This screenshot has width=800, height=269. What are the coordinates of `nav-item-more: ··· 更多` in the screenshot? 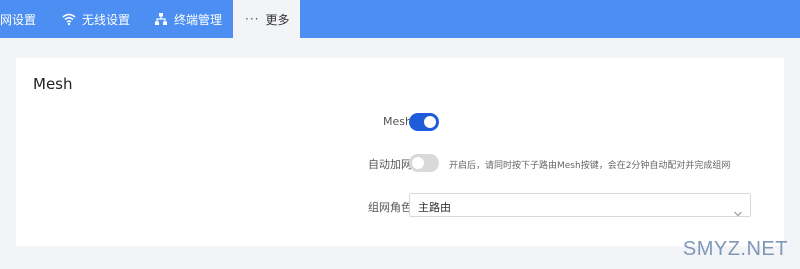 It's located at (266, 19).